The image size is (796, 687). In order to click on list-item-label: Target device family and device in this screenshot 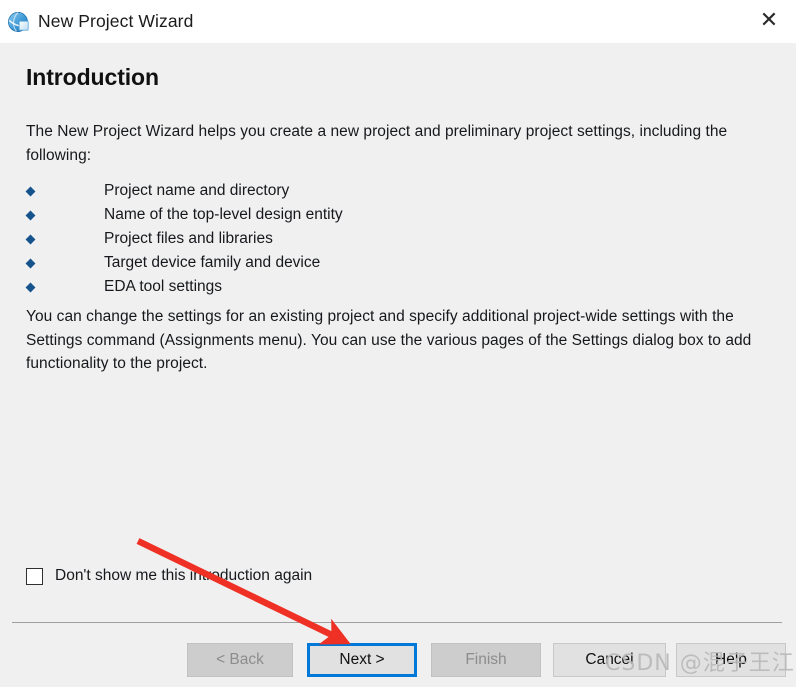, I will do `click(212, 262)`.